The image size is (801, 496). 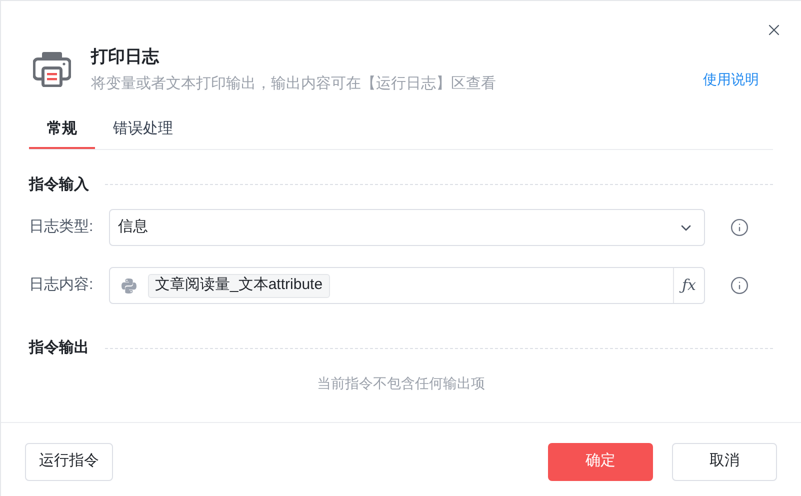 I want to click on tab: 错误处理, so click(x=143, y=130).